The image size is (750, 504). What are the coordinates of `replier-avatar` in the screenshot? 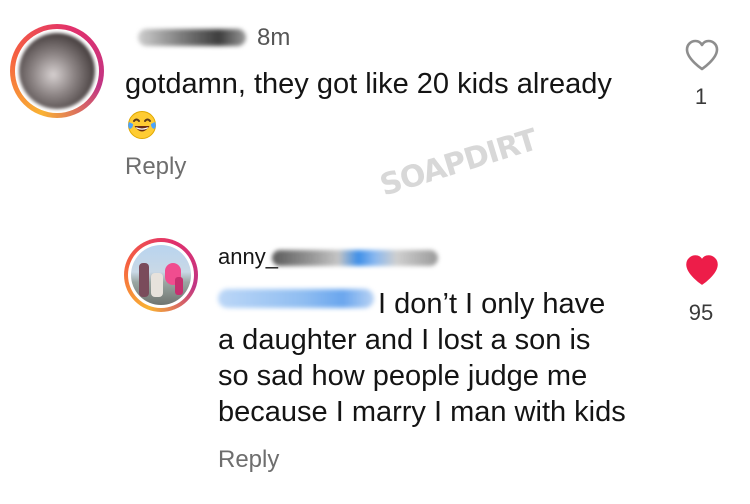 It's located at (161, 275).